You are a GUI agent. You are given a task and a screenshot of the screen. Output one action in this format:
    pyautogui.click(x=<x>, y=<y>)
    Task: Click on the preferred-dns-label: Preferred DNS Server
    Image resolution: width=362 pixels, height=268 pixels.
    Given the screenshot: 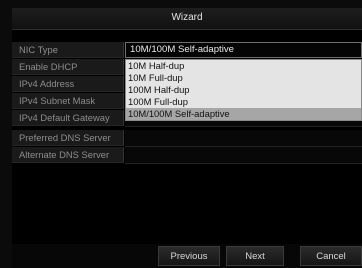 What is the action you would take?
    pyautogui.click(x=68, y=138)
    